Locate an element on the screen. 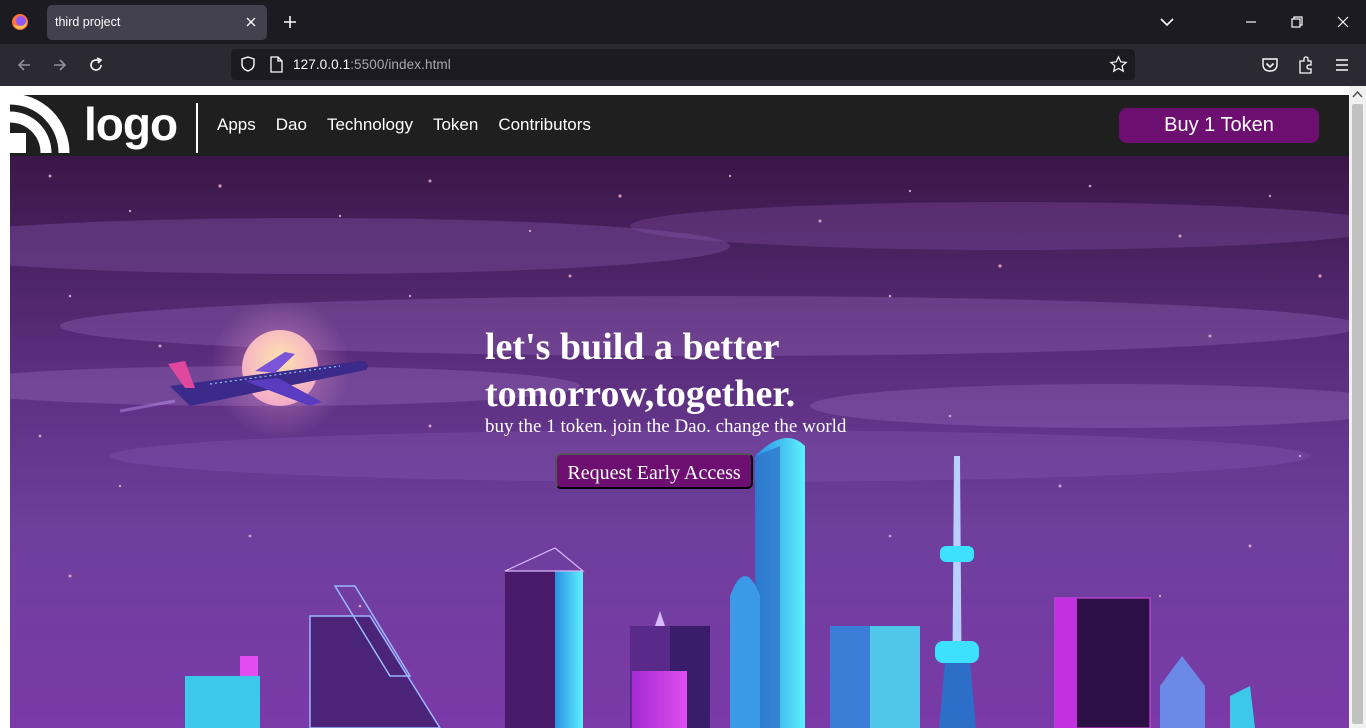  nav-link-apps: Apps is located at coordinates (236, 125).